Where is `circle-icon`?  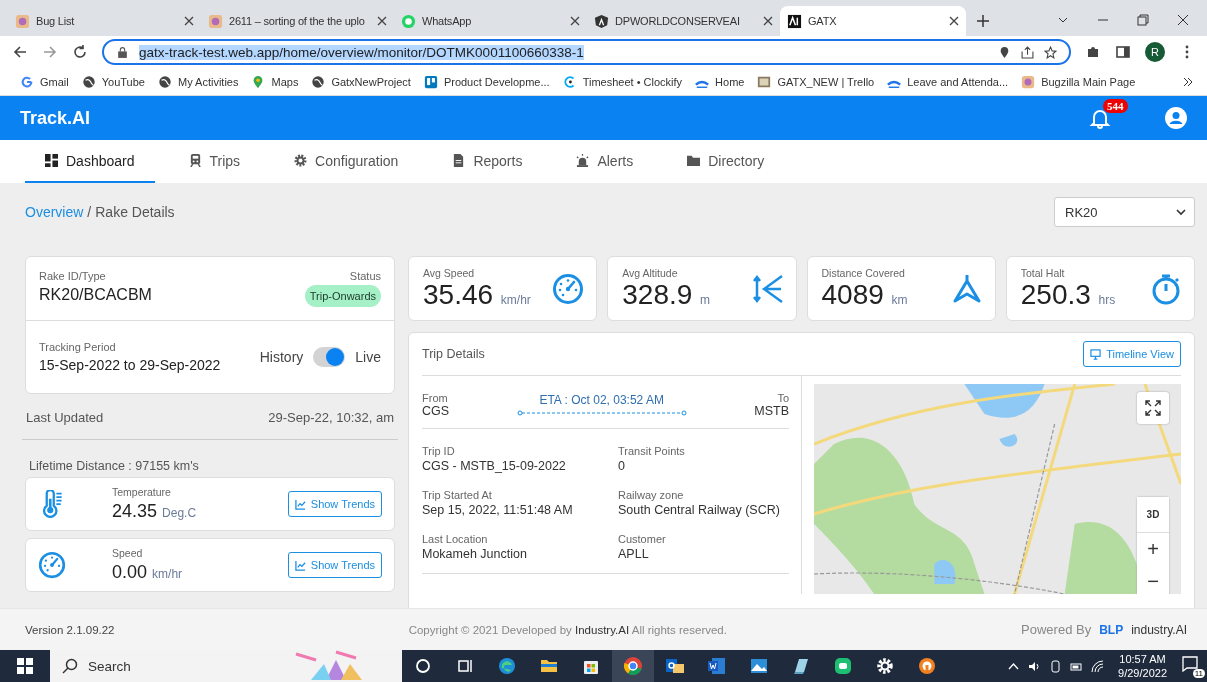
circle-icon is located at coordinates (423, 666).